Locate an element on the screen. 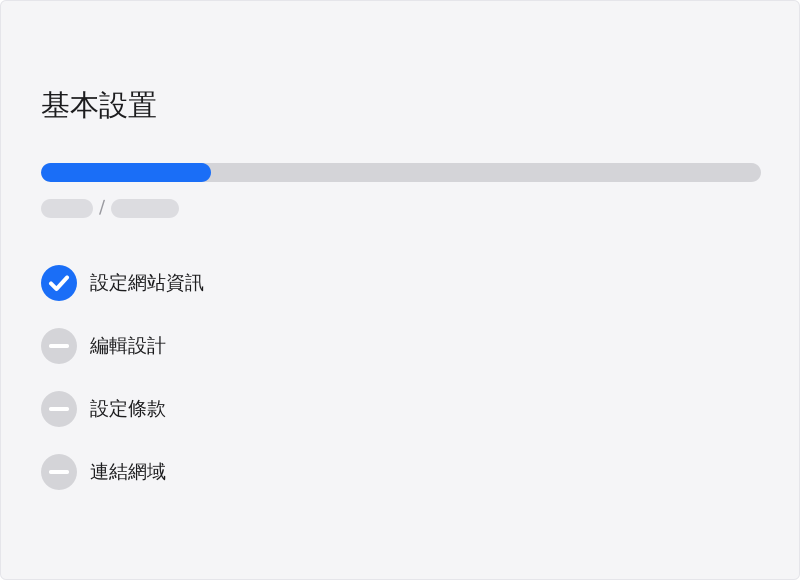  step-label: 連結網域 is located at coordinates (128, 472).